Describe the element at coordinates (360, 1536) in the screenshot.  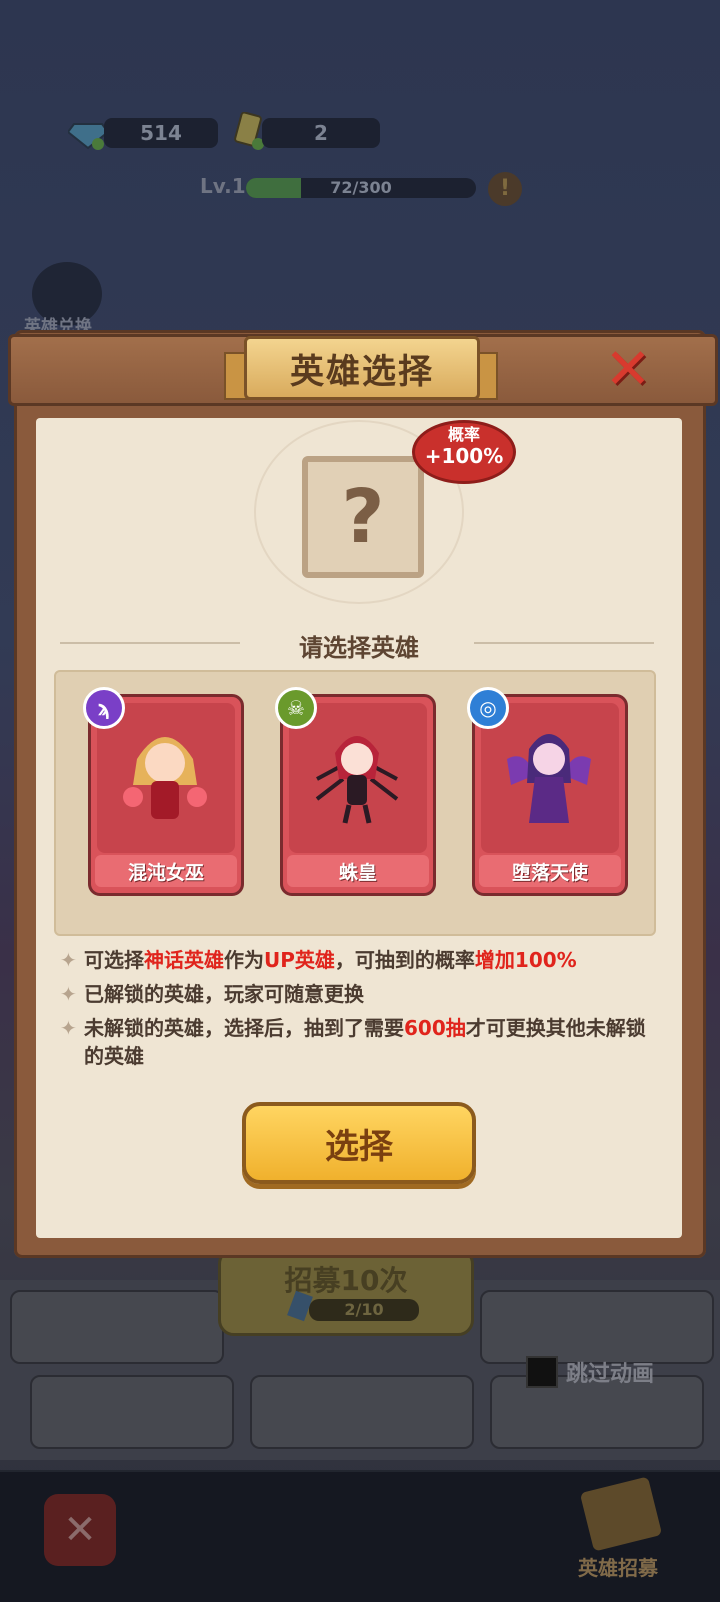
I see `bottom-nav: ✕ 英雄招募` at that location.